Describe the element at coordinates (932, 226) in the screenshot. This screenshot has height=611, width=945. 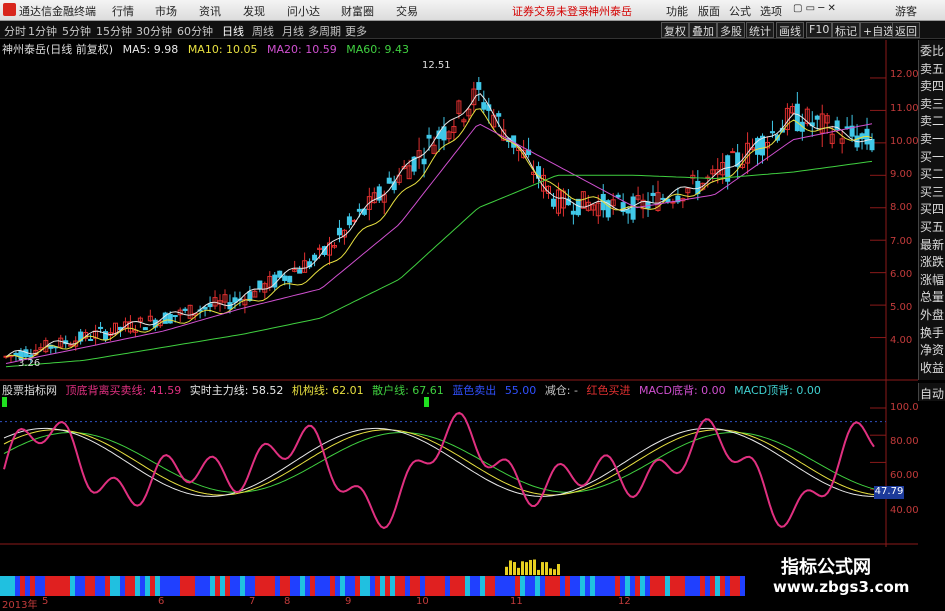
I see `sidebar-item: 买五` at that location.